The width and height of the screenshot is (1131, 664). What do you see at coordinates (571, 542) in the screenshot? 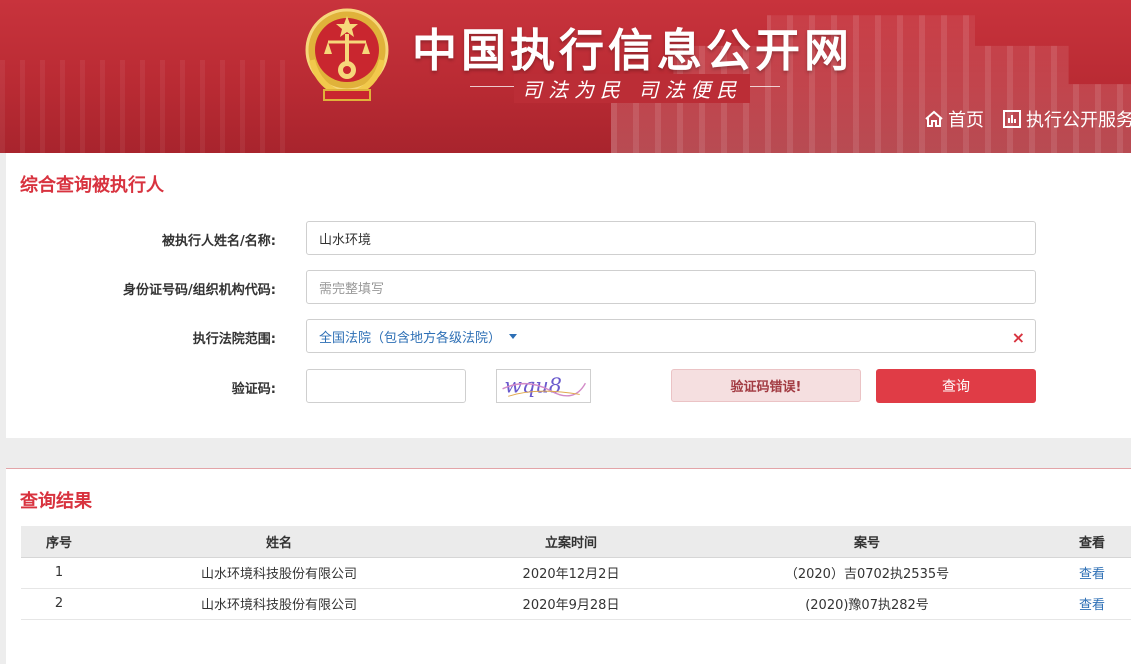
I see `column-header-date: 立案时间` at bounding box center [571, 542].